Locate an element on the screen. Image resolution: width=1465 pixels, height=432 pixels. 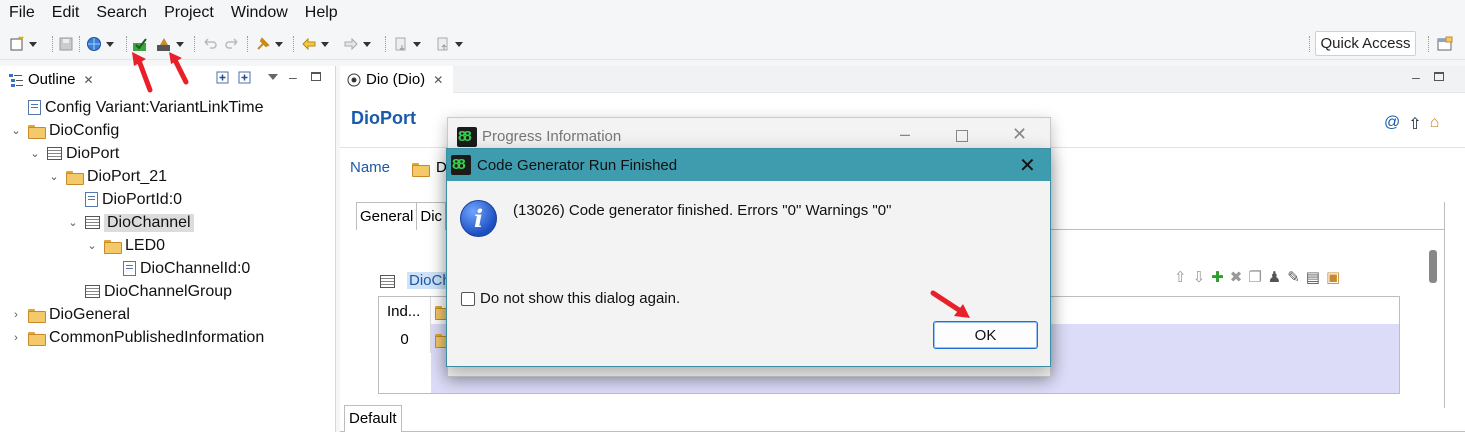
tree-item: ⌄ DioPort_21 is located at coordinates (107, 176).